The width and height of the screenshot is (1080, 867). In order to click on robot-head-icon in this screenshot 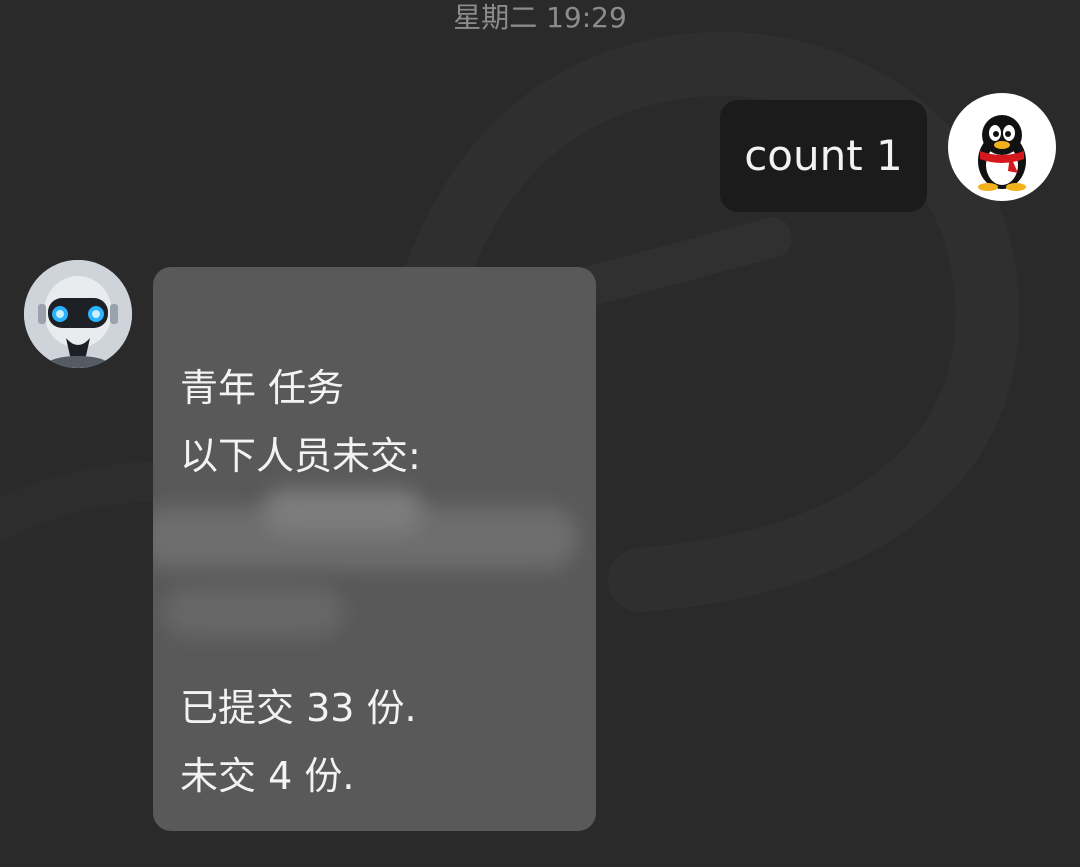, I will do `click(78, 314)`.